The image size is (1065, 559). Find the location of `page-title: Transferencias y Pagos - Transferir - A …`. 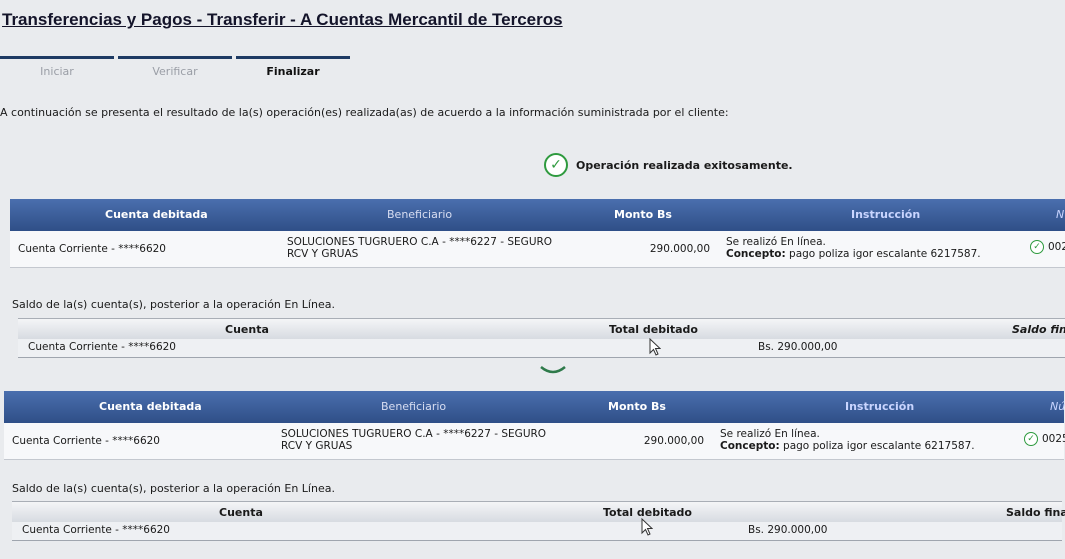

page-title: Transferencias y Pagos - Transferir - A … is located at coordinates (282, 19).